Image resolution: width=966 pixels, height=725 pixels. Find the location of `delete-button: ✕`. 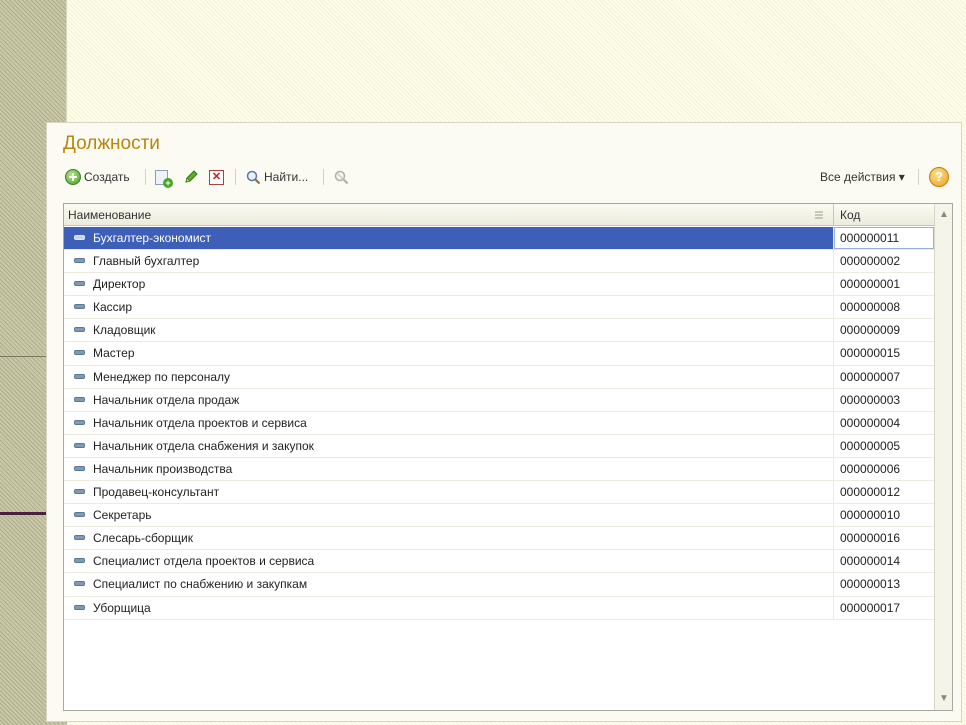

delete-button: ✕ is located at coordinates (216, 177).